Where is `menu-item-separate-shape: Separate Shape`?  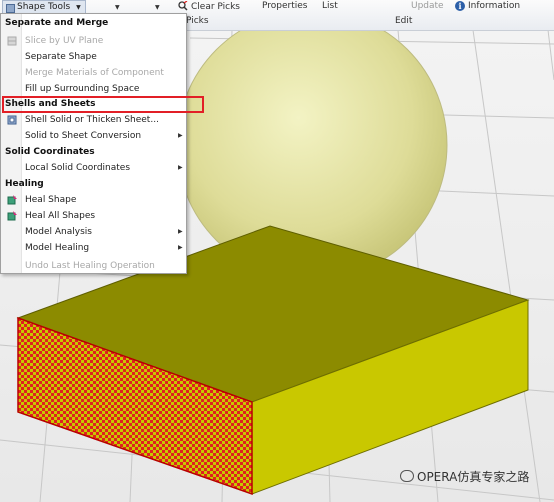 menu-item-separate-shape: Separate Shape is located at coordinates (61, 57).